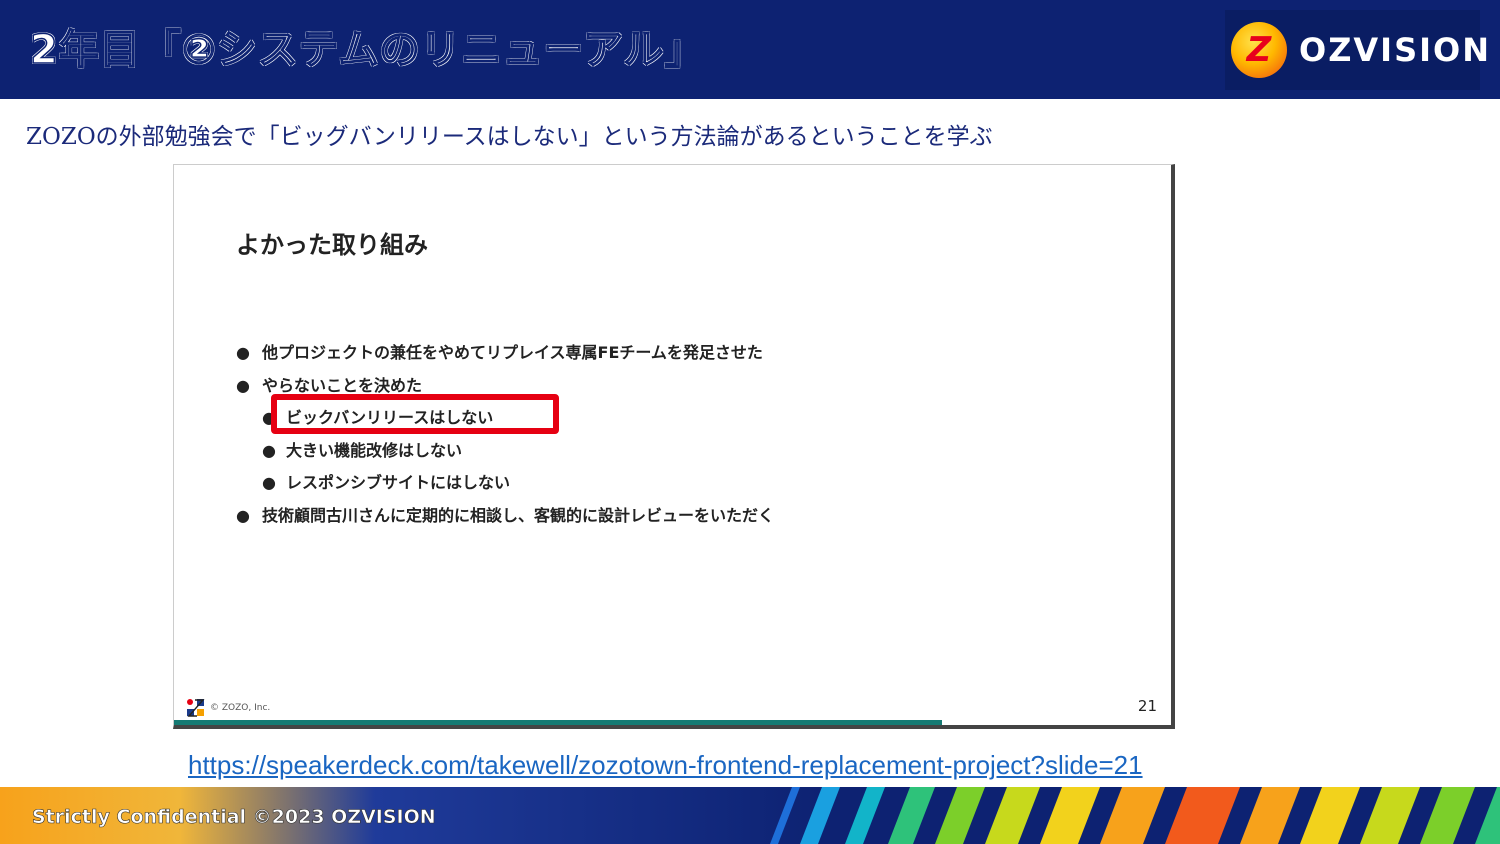  I want to click on slide-progress-bar, so click(558, 722).